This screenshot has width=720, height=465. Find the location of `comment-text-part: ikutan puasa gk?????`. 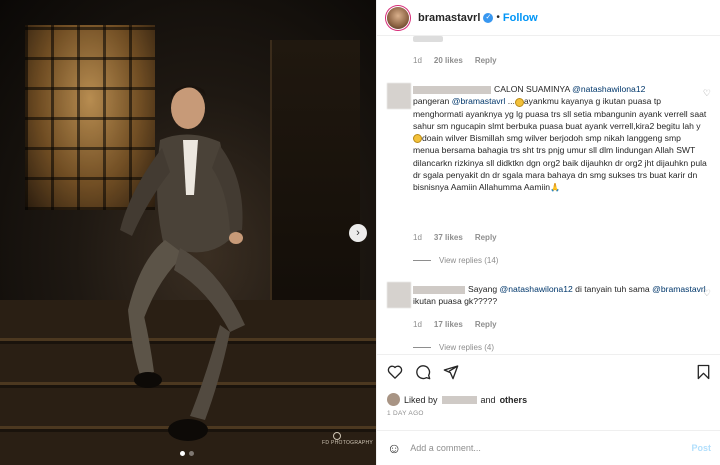

comment-text-part: ikutan puasa gk????? is located at coordinates (455, 301).